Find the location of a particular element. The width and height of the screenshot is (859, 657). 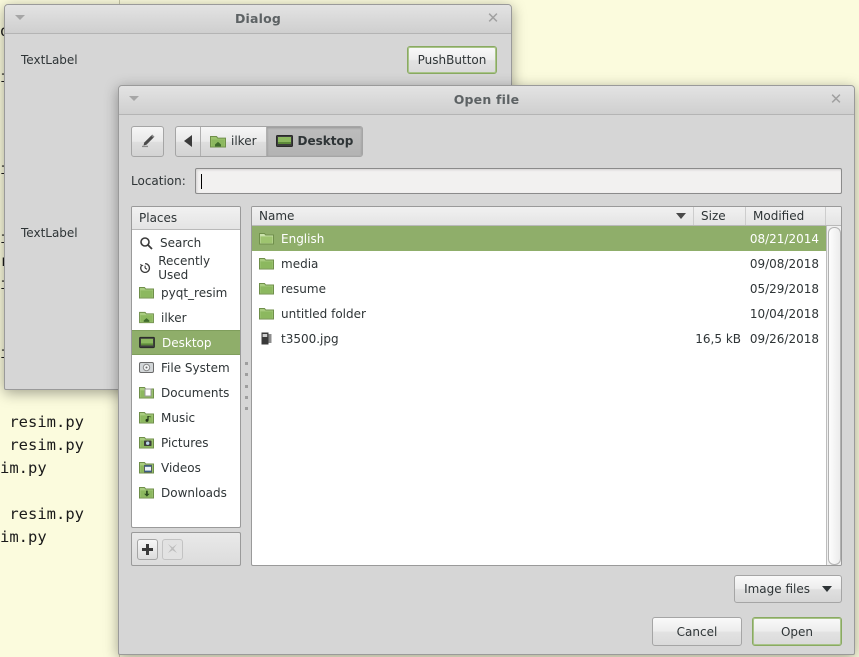

table-row: resume 05/29/2018 is located at coordinates (539, 288).